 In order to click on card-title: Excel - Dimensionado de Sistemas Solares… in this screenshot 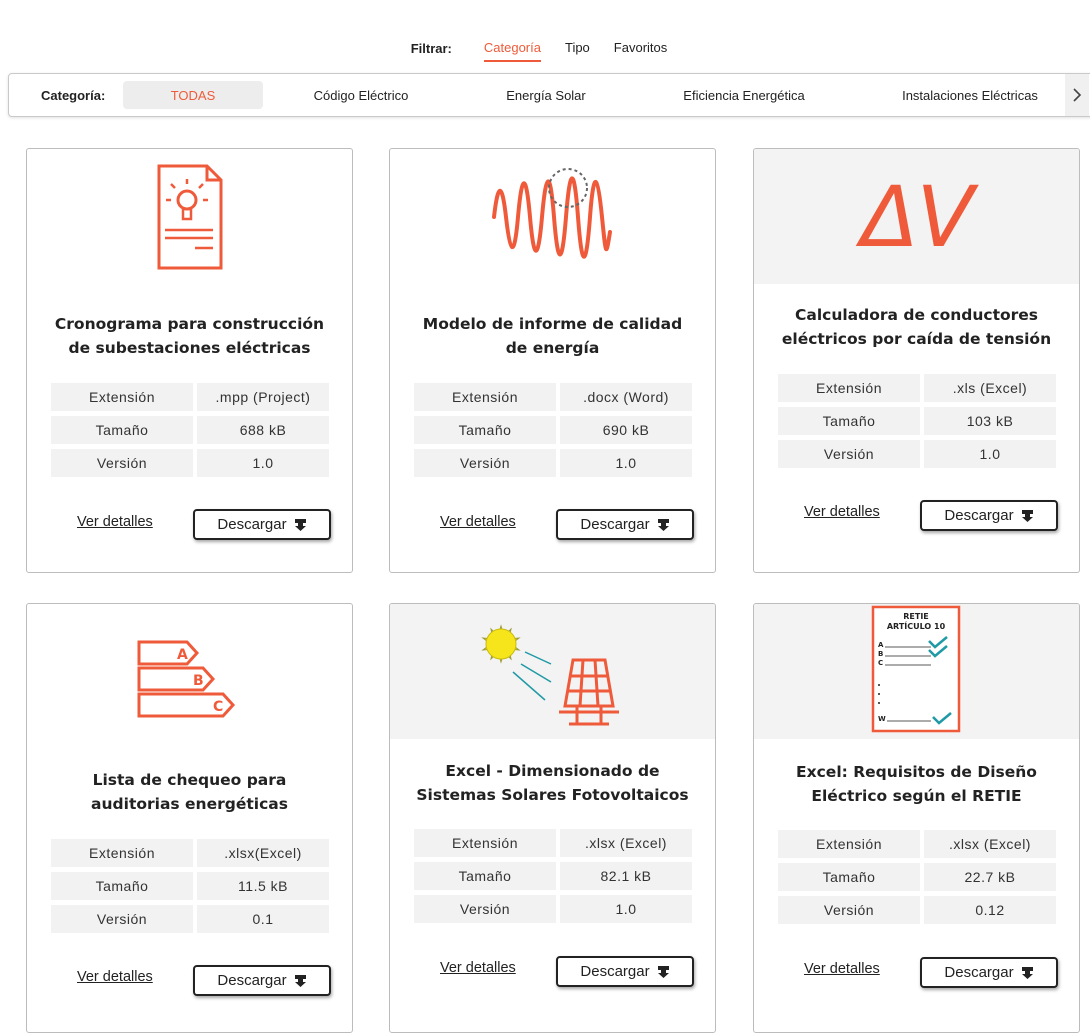, I will do `click(552, 783)`.